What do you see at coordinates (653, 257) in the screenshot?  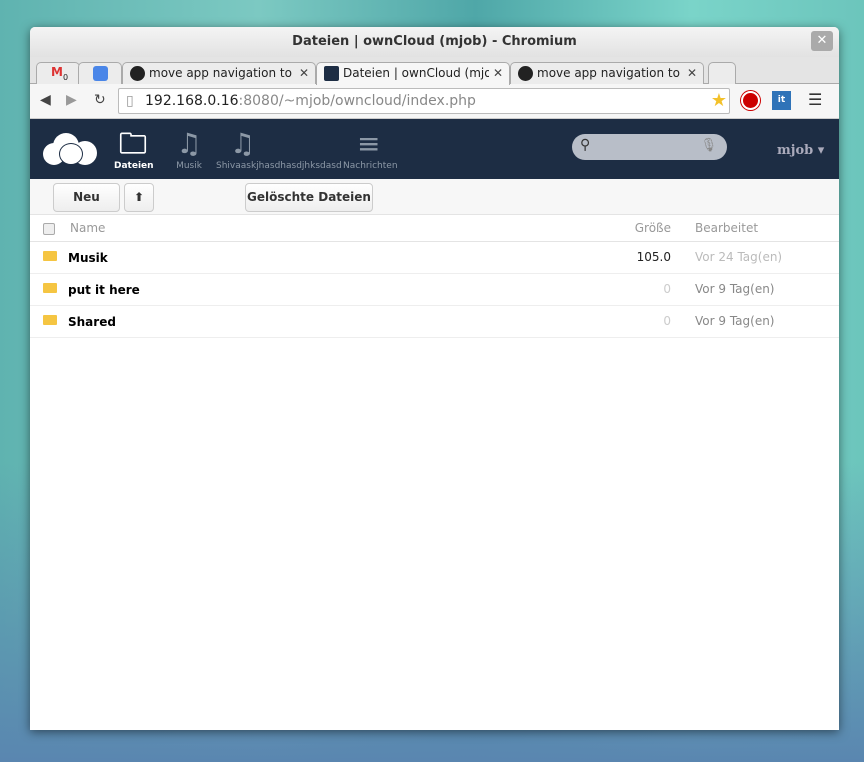 I see `file-size: 105.0` at bounding box center [653, 257].